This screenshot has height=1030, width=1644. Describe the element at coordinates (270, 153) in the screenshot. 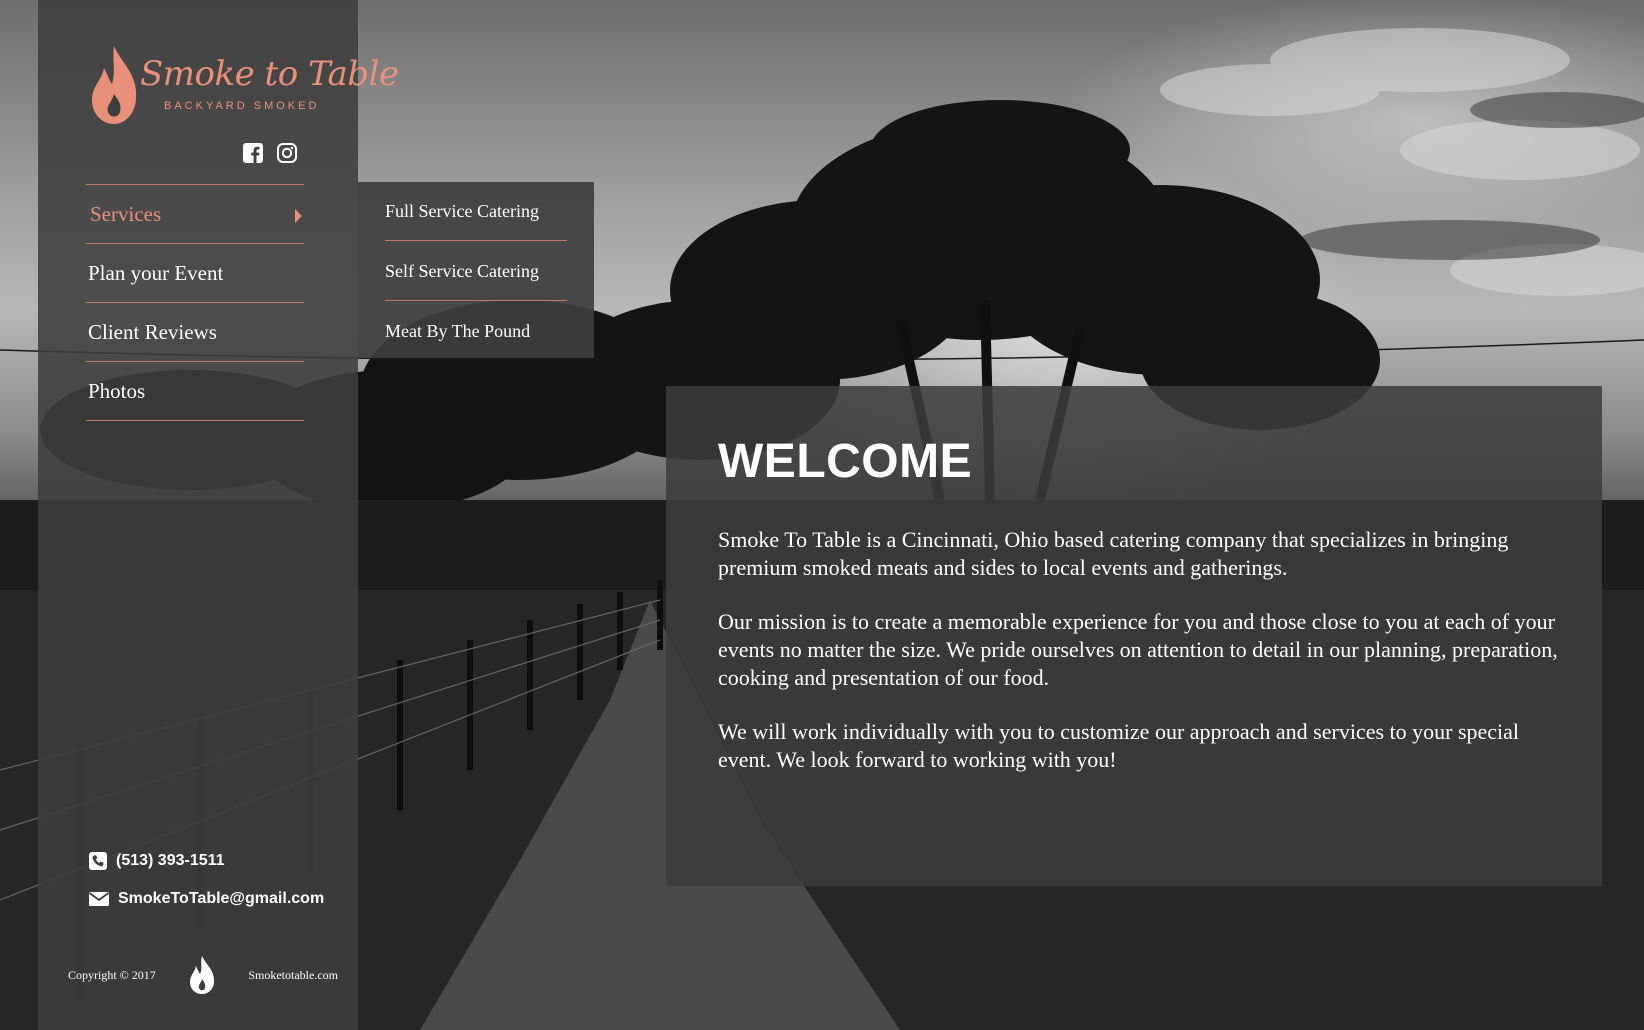

I see `social-links` at that location.